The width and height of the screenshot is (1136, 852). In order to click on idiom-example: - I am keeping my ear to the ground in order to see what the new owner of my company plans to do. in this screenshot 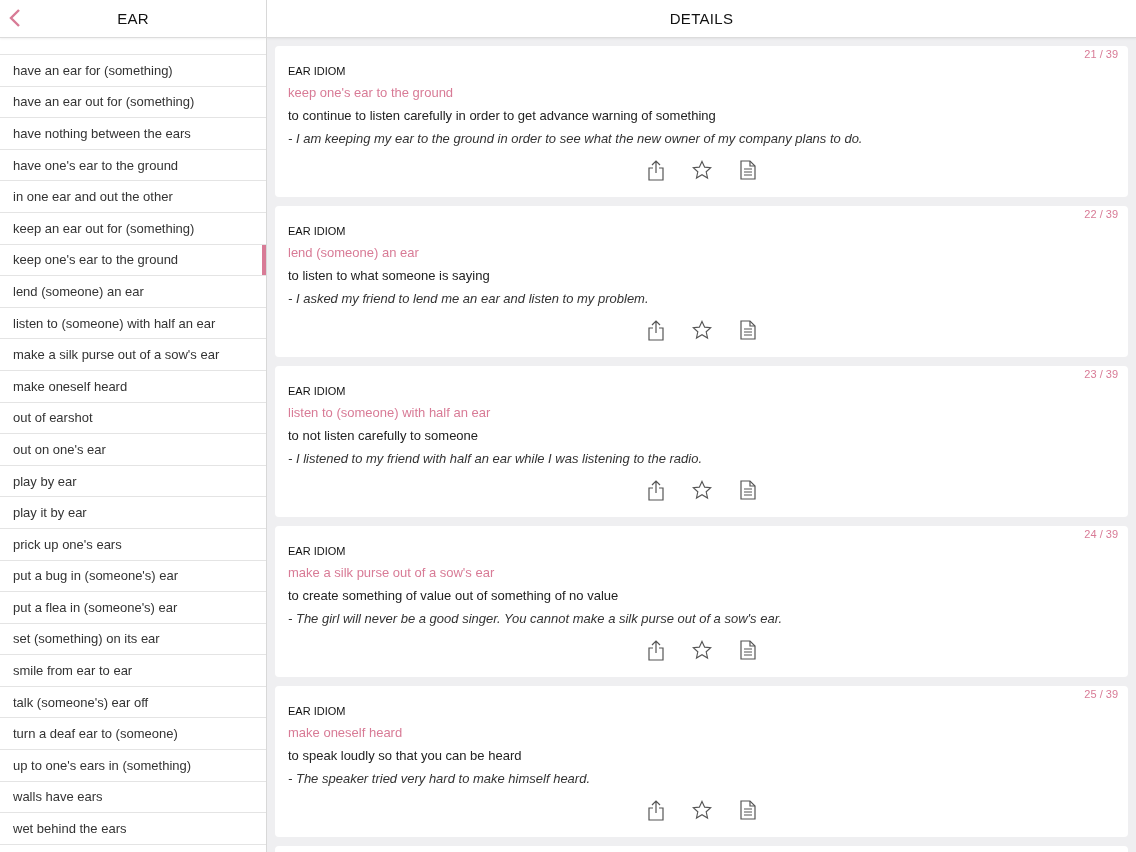, I will do `click(576, 138)`.